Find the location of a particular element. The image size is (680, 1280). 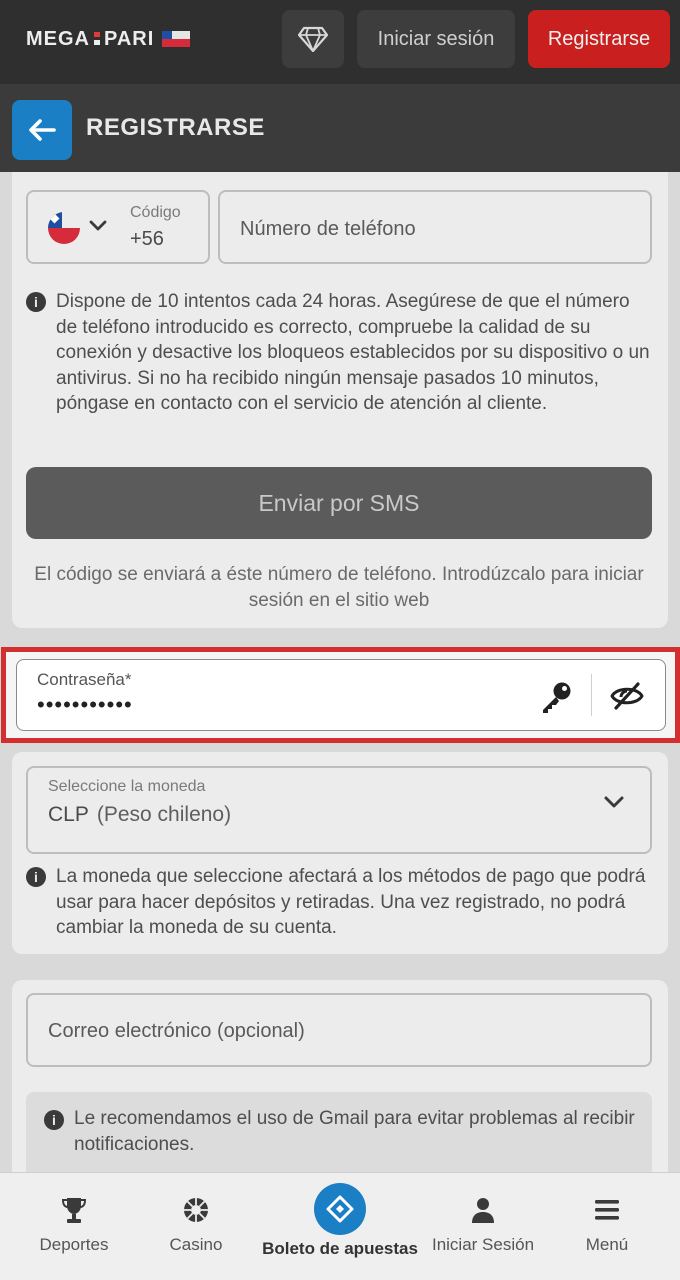

roulette-icon is located at coordinates (196, 1210).